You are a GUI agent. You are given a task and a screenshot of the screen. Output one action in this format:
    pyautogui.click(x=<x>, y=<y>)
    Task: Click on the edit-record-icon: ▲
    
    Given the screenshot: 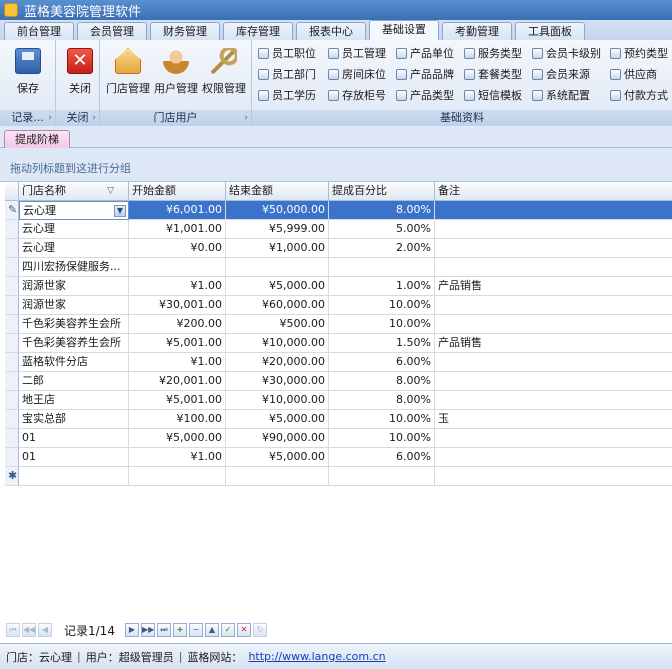 What is the action you would take?
    pyautogui.click(x=211, y=630)
    